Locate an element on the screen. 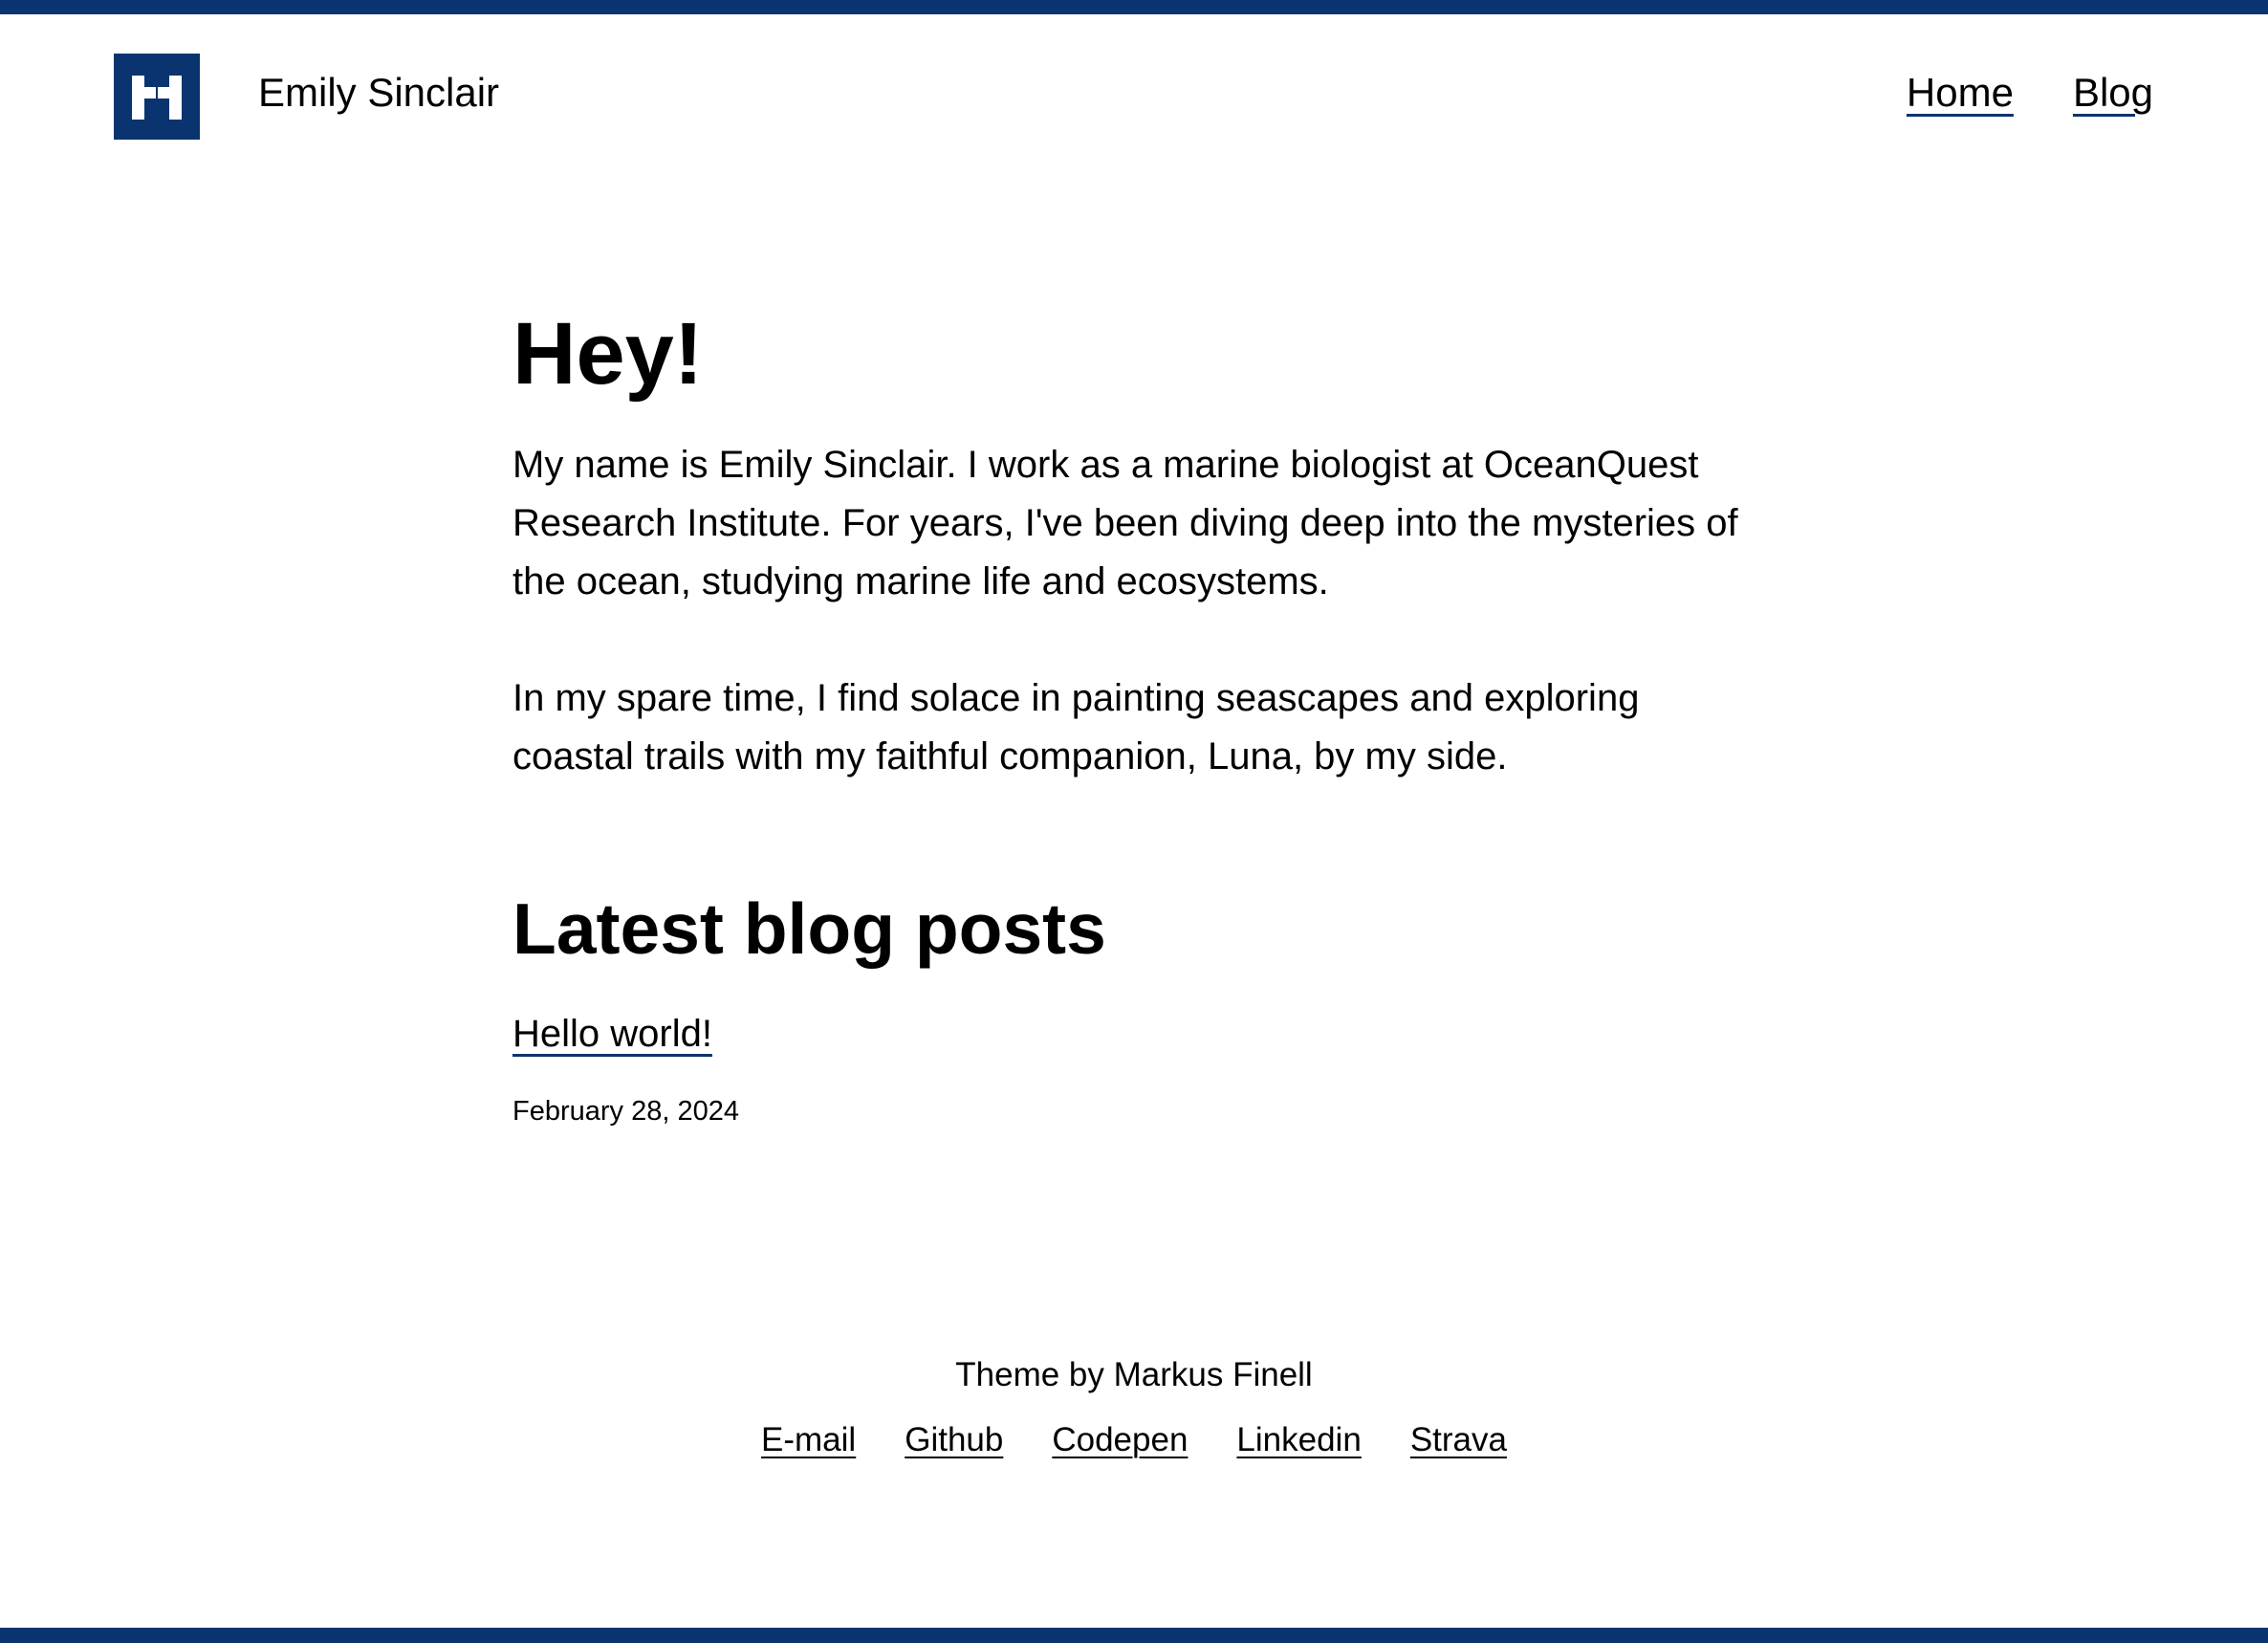 This screenshot has width=2268, height=1643. nav-blog-link: Blog is located at coordinates (2113, 93).